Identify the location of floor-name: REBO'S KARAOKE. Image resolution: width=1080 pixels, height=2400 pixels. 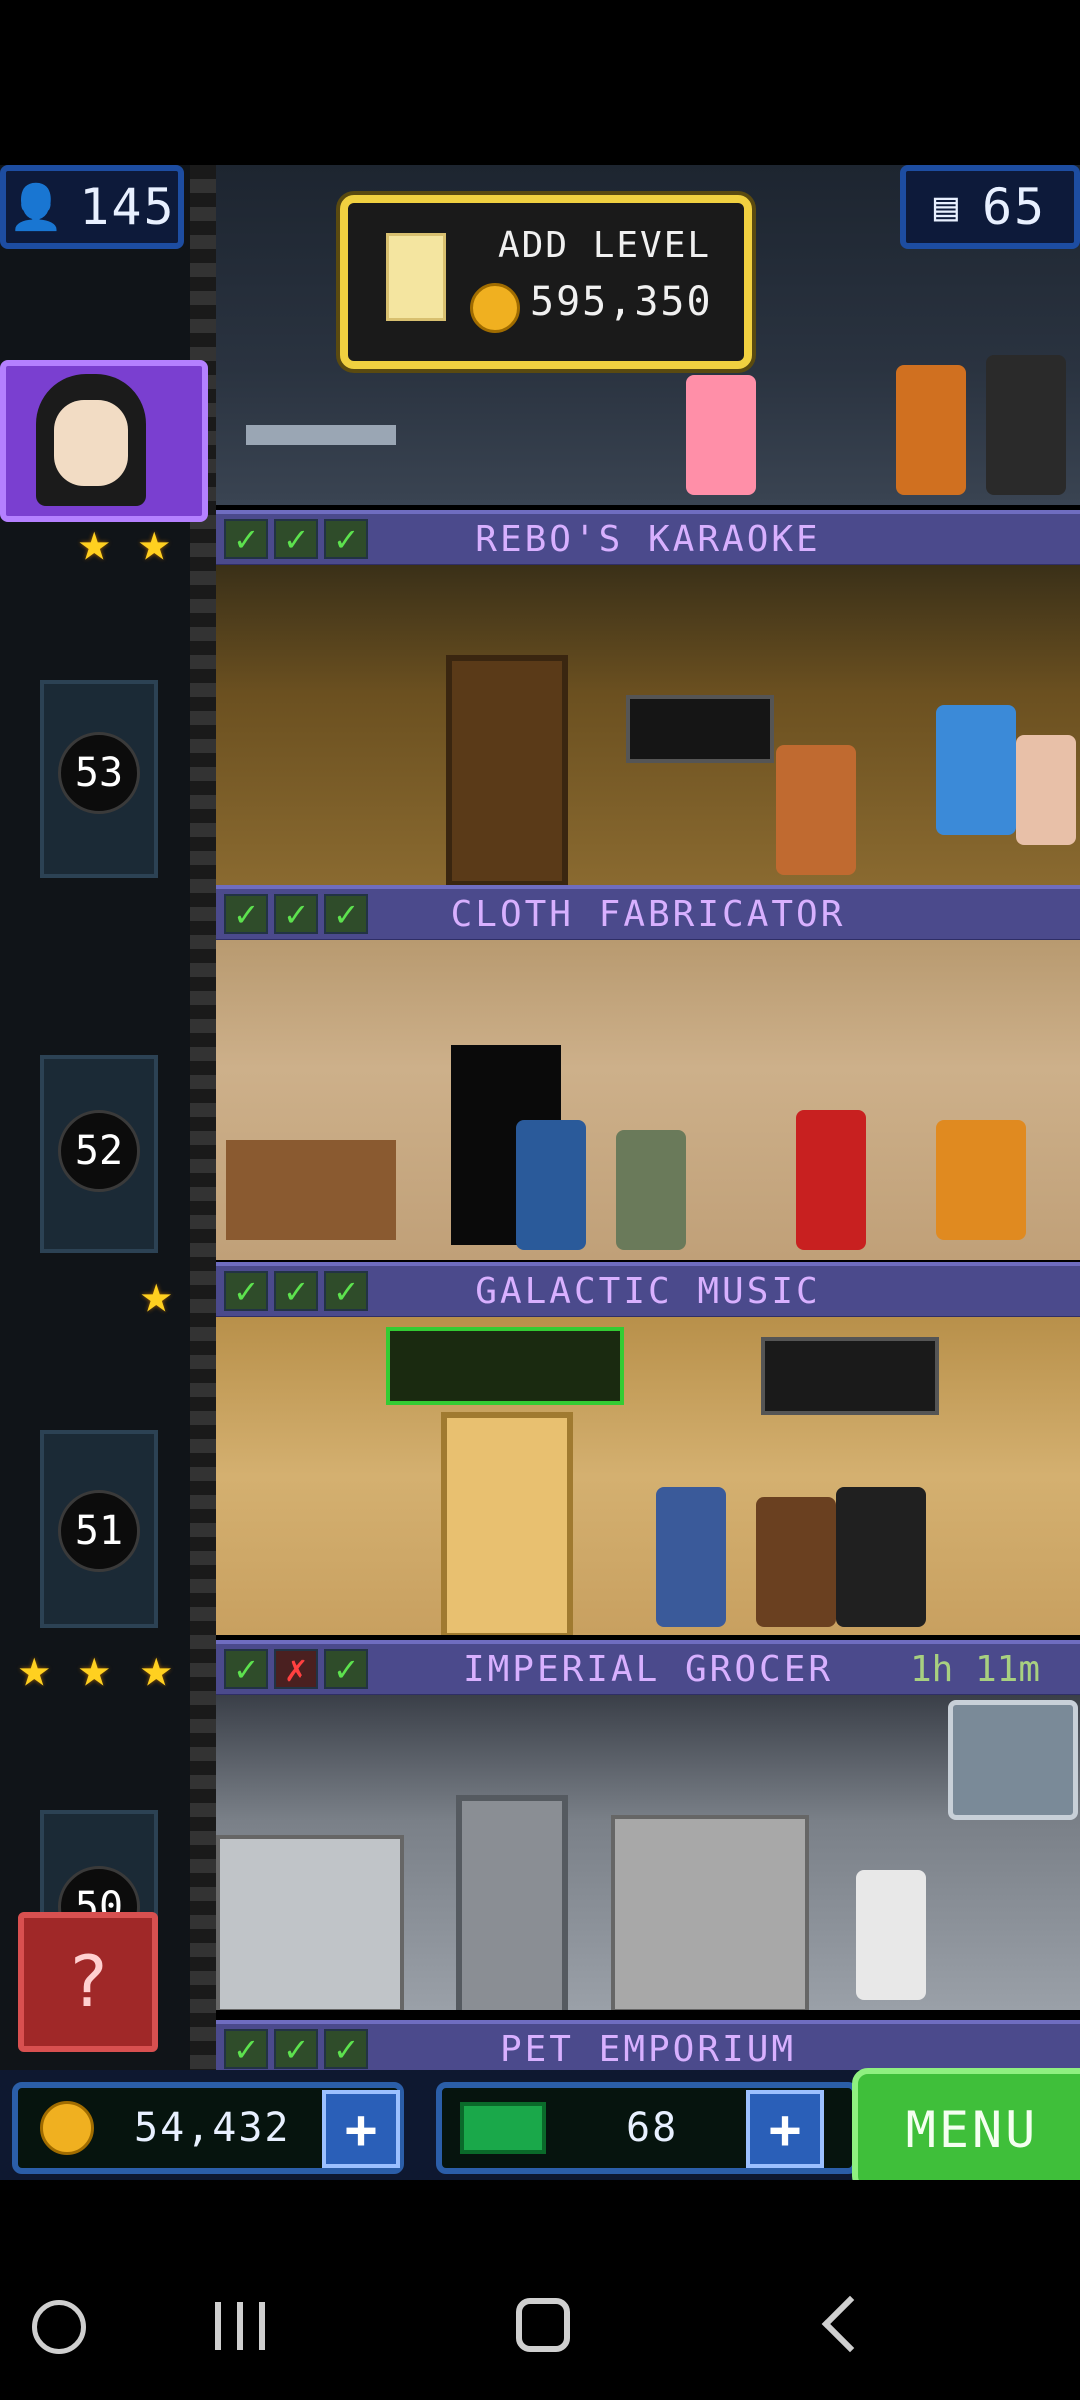
(648, 539).